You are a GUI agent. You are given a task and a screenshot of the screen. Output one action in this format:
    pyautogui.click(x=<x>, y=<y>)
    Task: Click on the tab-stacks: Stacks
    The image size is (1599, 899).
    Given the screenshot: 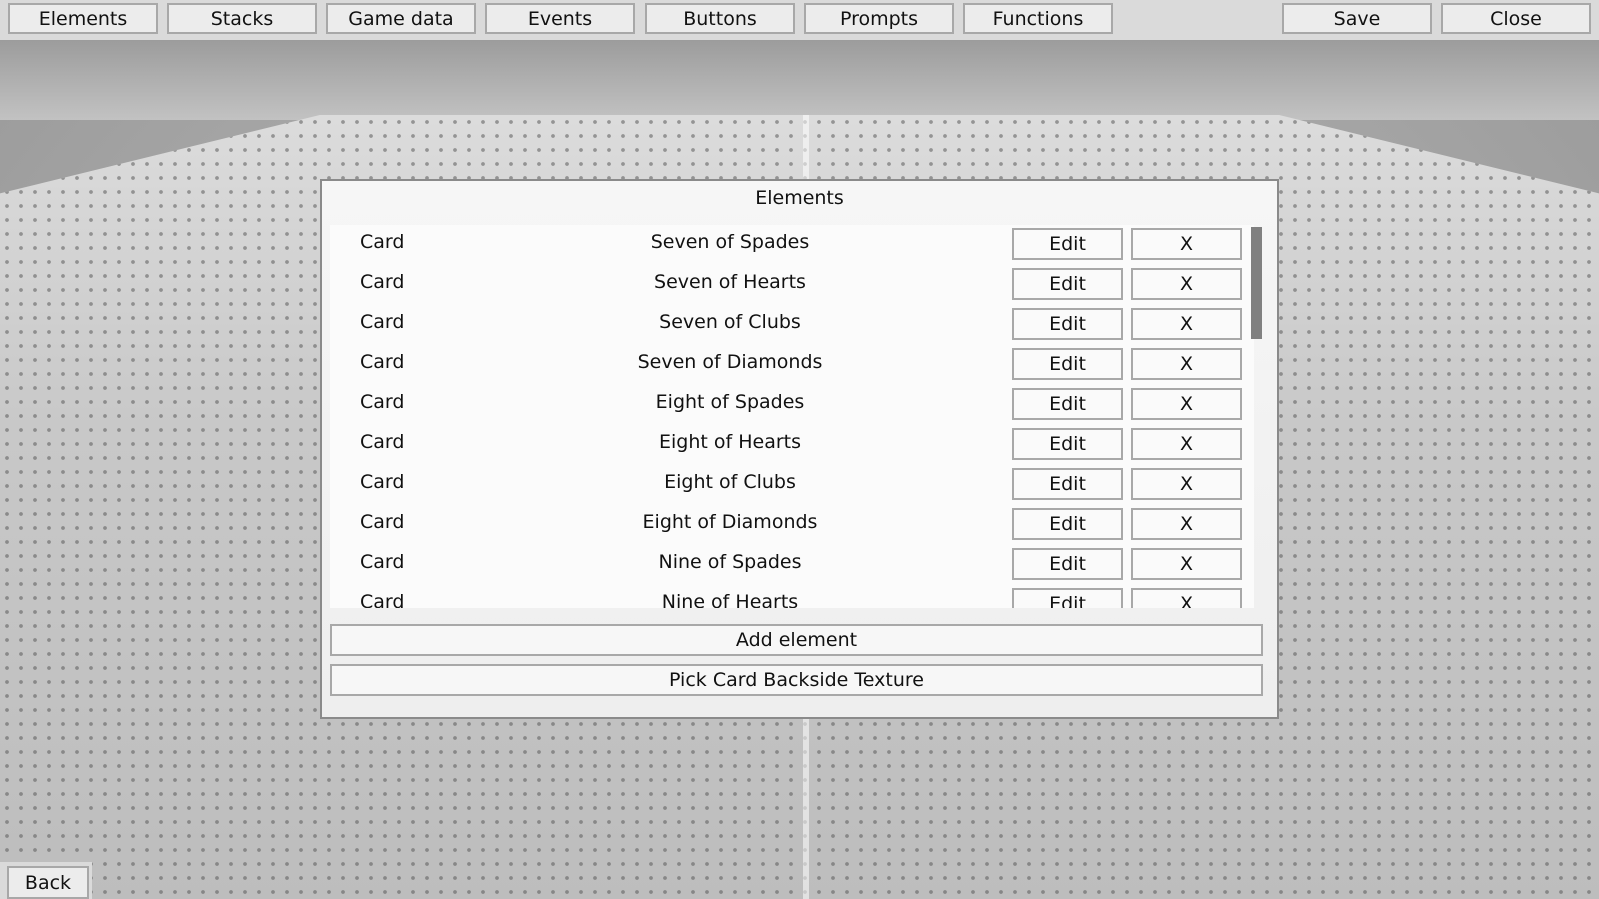 What is the action you would take?
    pyautogui.click(x=242, y=18)
    